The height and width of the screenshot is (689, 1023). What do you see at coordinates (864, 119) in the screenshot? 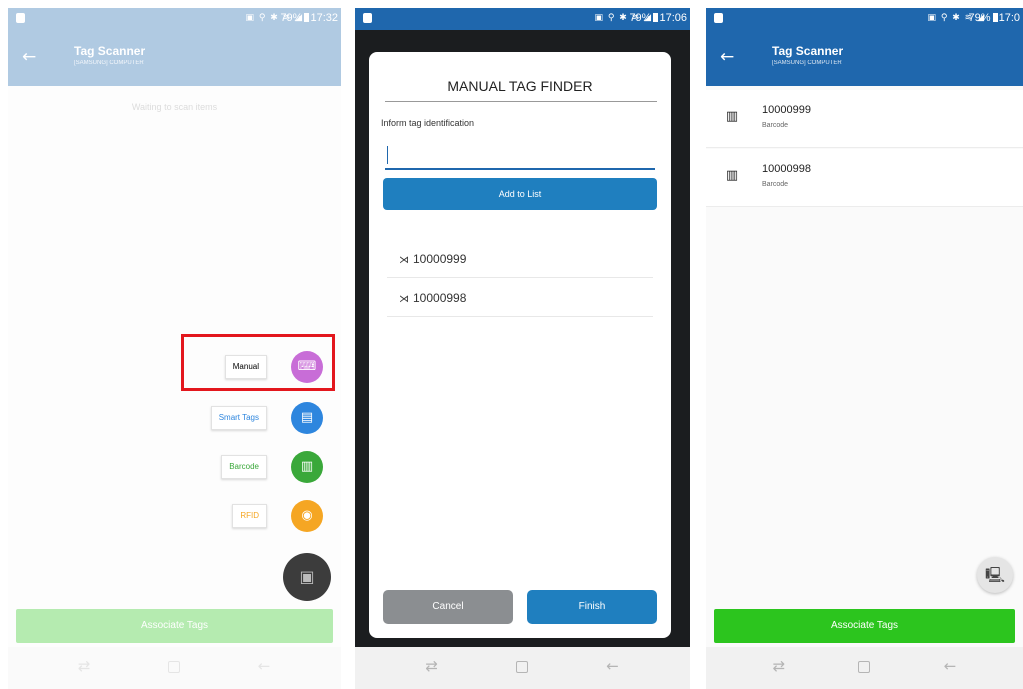
I see `list-item: ▥ 10000999 Barcode` at bounding box center [864, 119].